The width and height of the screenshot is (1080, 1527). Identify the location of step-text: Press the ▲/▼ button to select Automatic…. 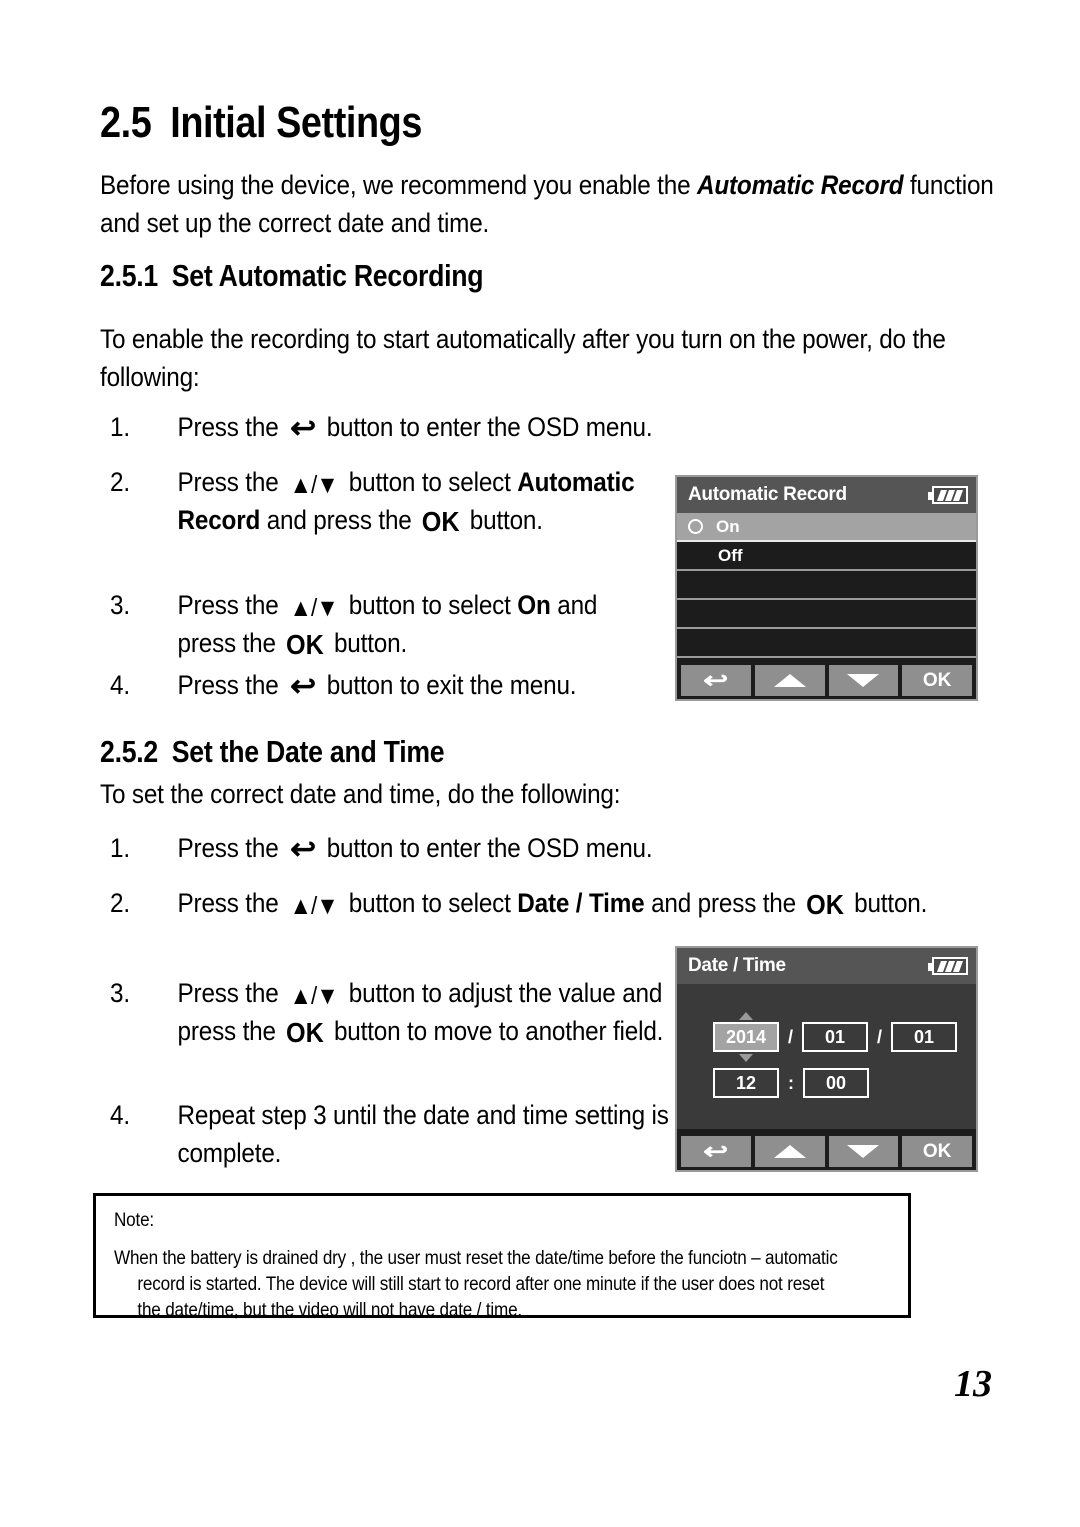
(406, 502).